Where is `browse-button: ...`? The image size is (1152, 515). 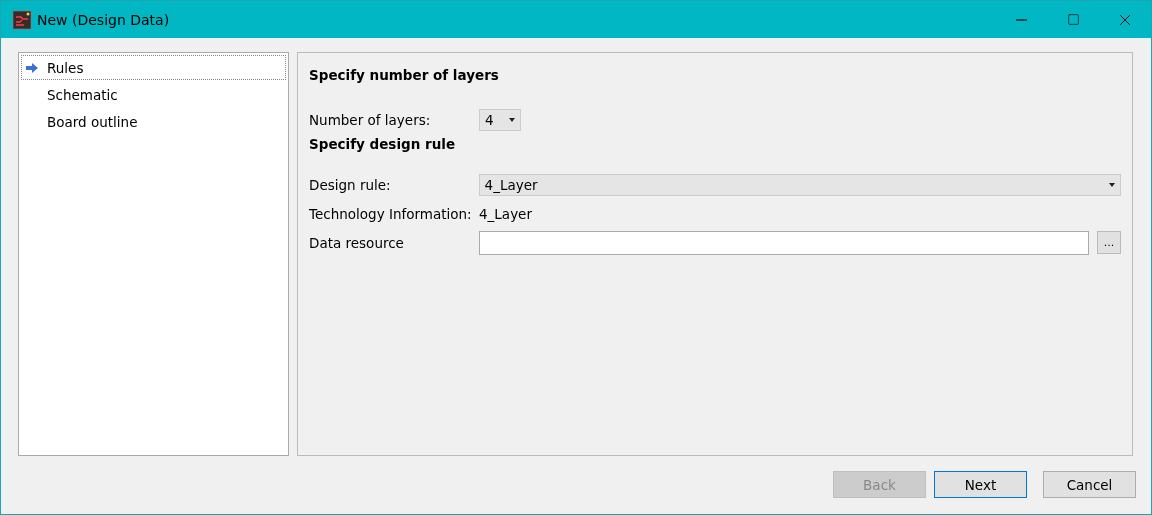
browse-button: ... is located at coordinates (1109, 242).